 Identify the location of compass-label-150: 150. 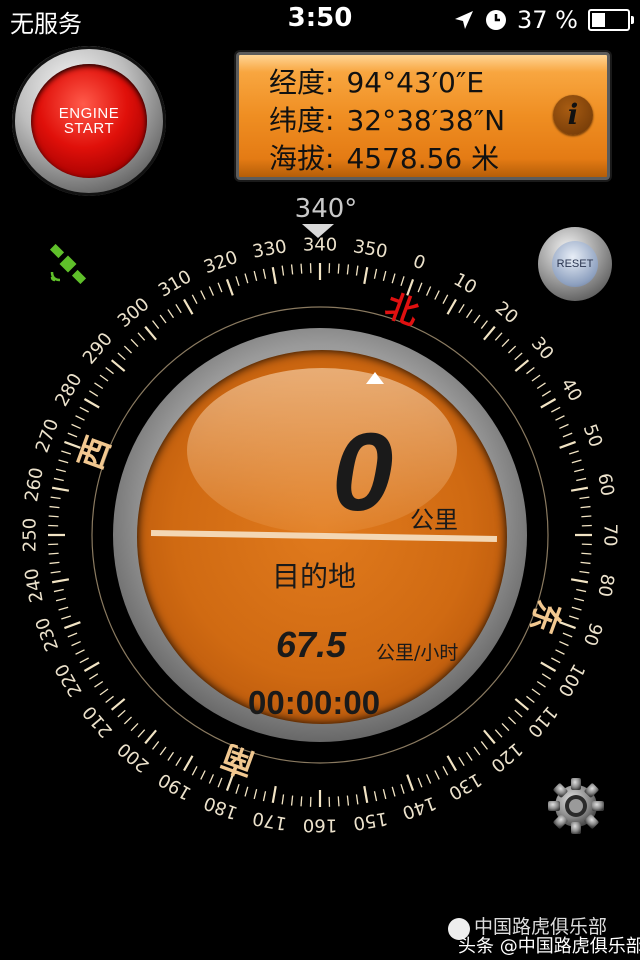
(370, 820).